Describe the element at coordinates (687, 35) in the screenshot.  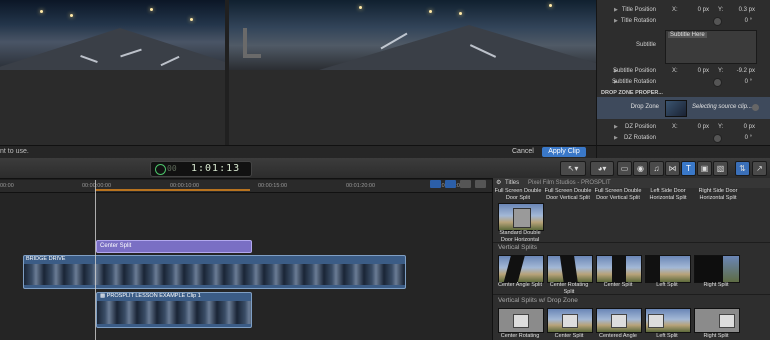
I see `subtitle-text: Subtitle Here` at that location.